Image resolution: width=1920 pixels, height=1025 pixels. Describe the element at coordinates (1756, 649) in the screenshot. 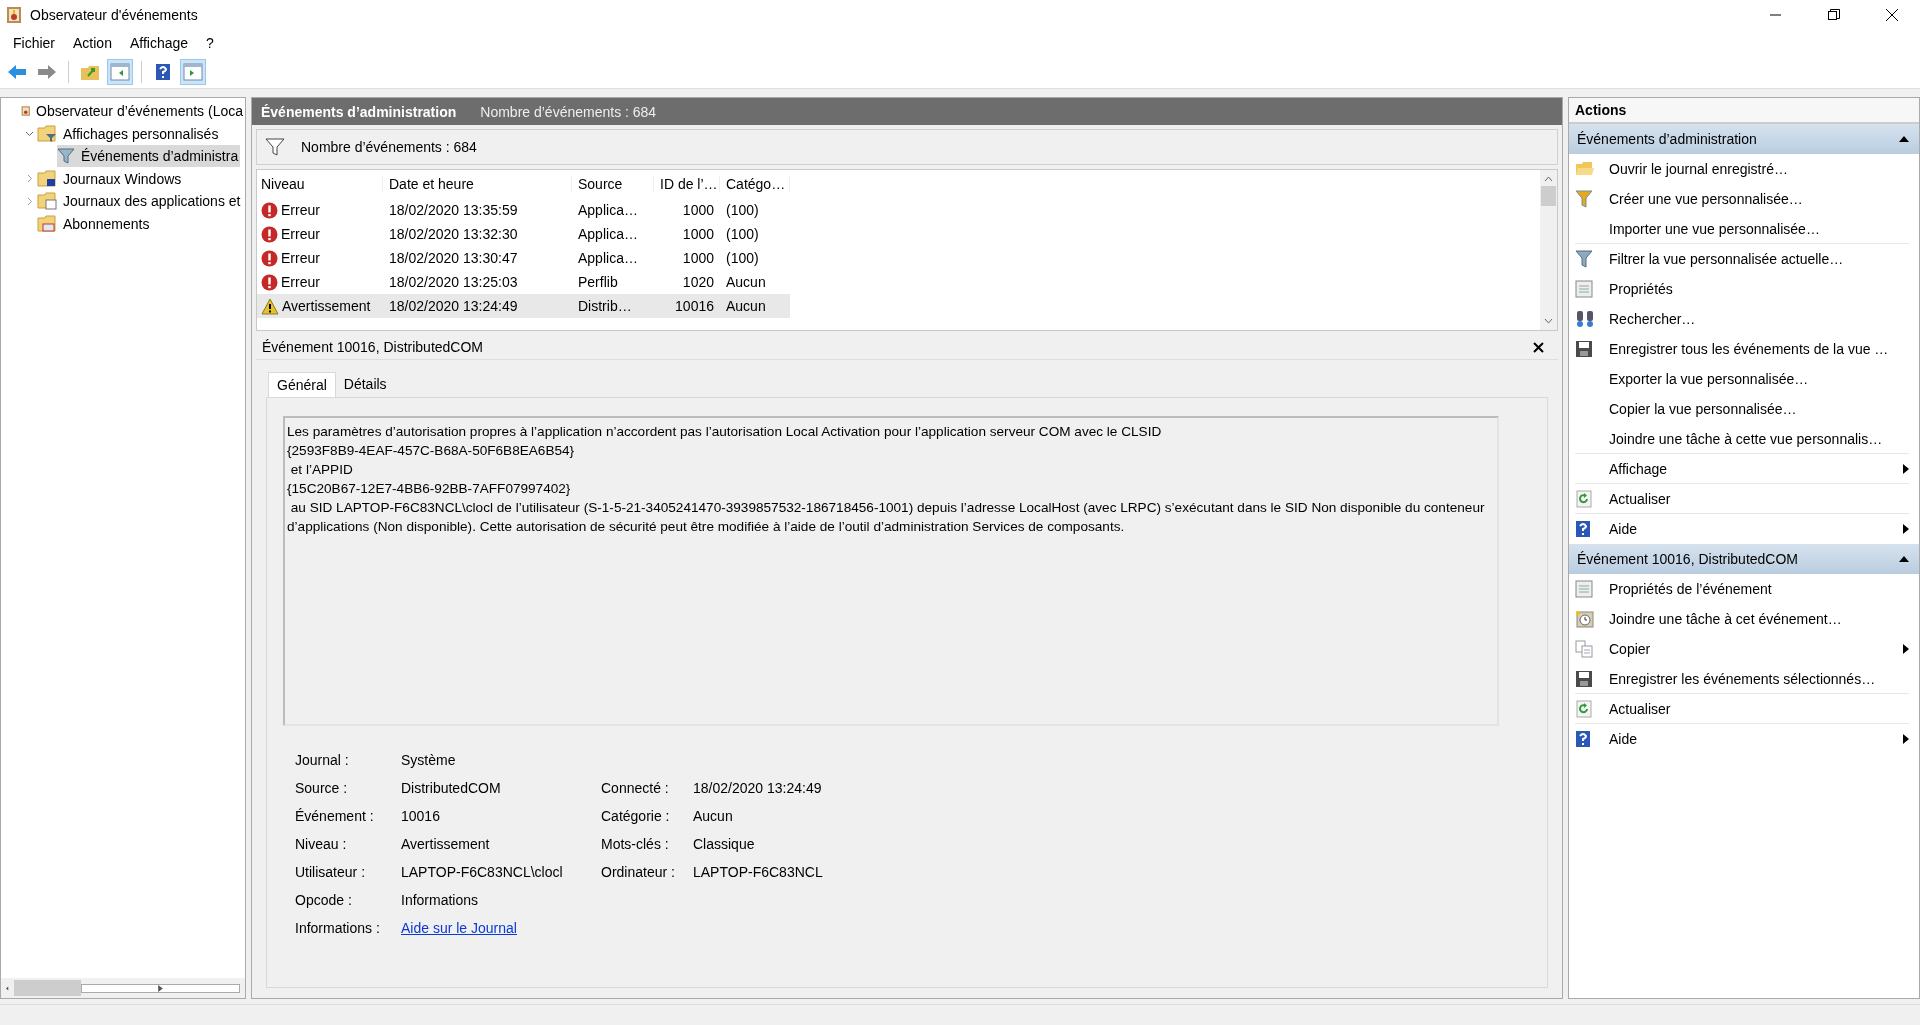

I see `command-link: Copier` at that location.